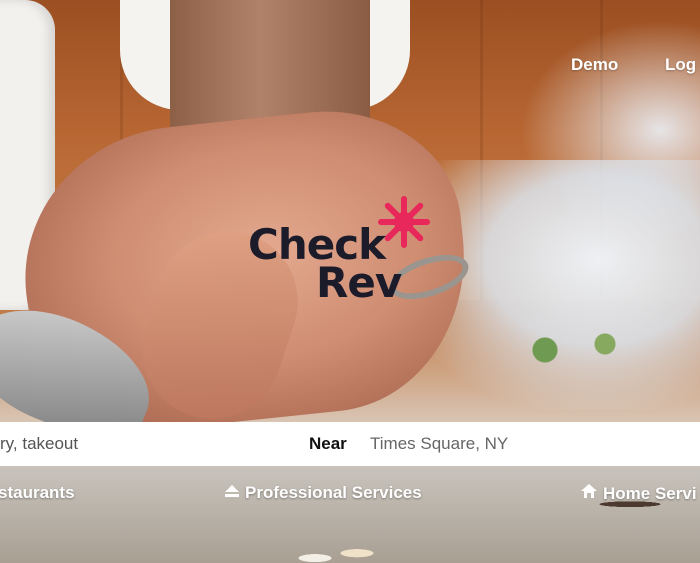  I want to click on category-label-home: Home Servi, so click(650, 493).